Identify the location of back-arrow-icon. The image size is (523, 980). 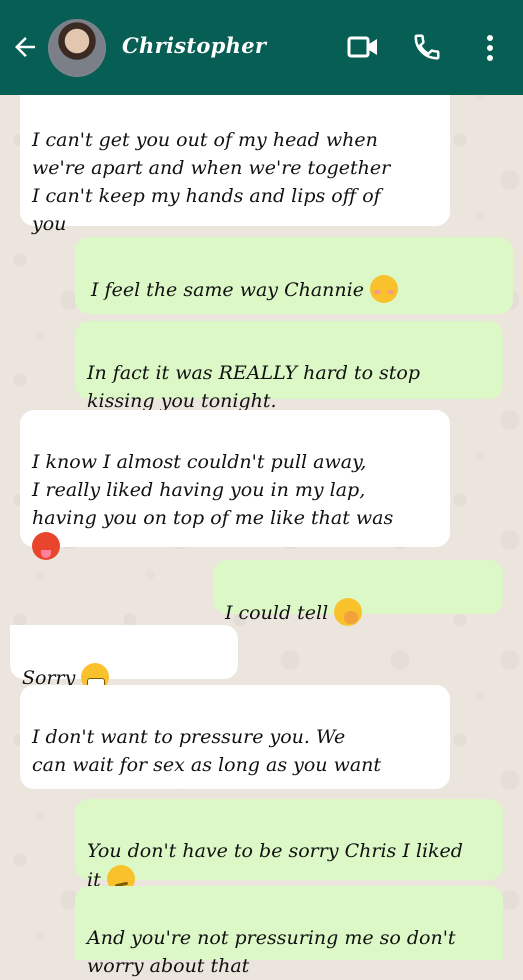
(25, 47).